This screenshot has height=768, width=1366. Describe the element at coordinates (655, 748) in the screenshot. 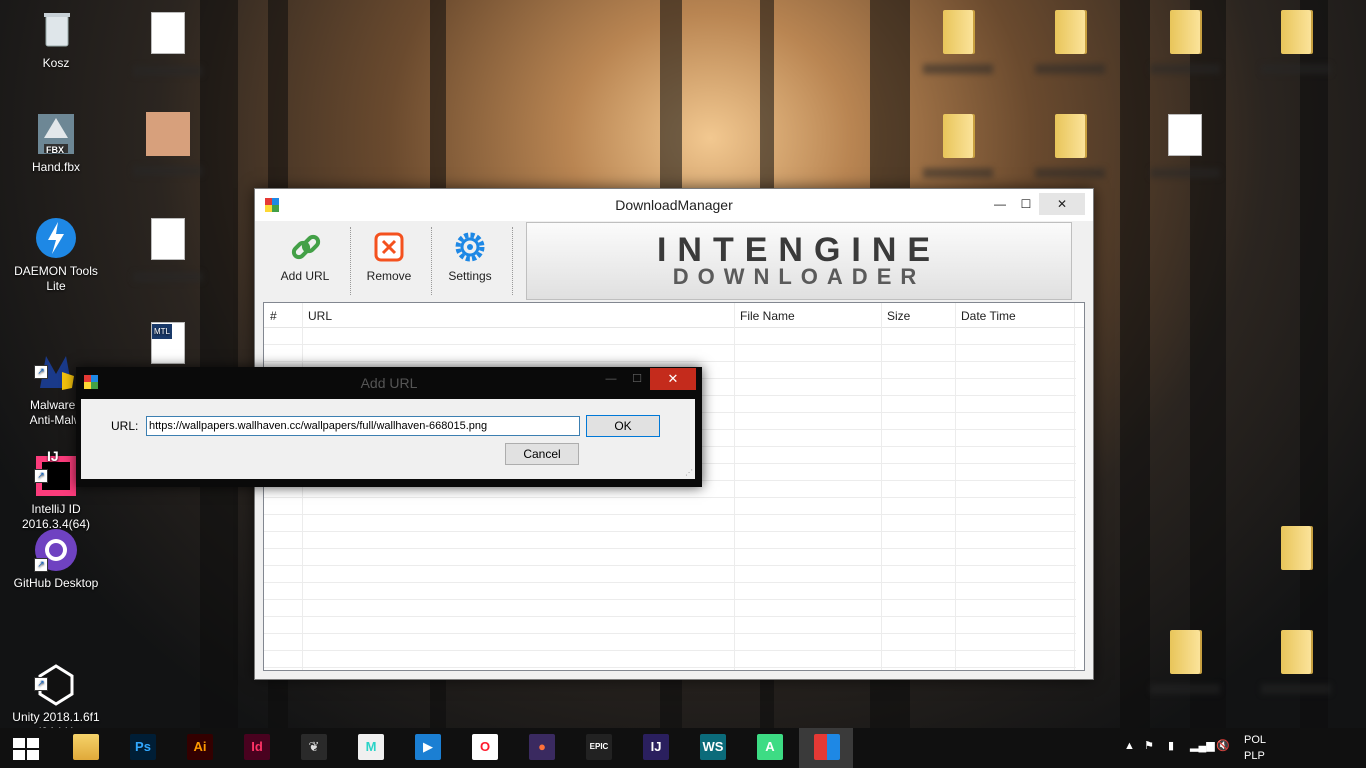

I see `taskbar-intellij: IJ` at that location.